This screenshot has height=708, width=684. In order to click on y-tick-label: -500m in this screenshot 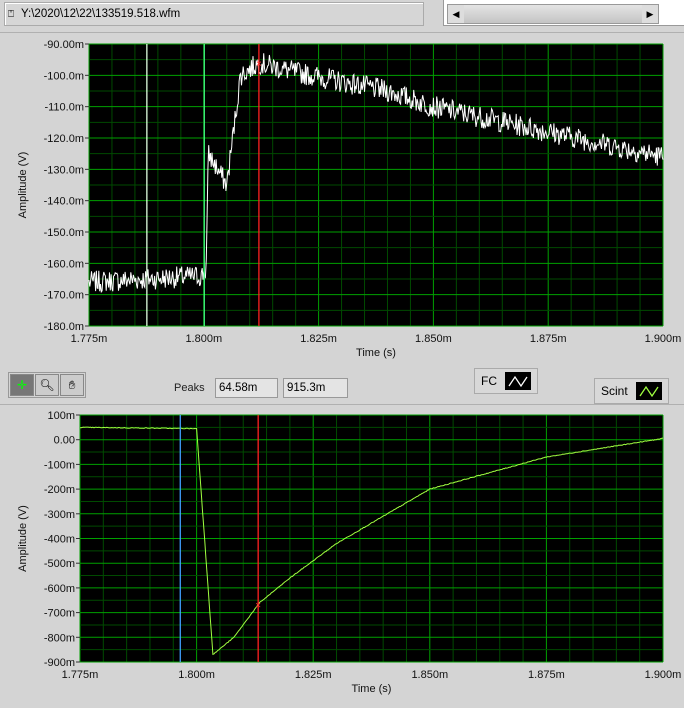, I will do `click(59, 564)`.